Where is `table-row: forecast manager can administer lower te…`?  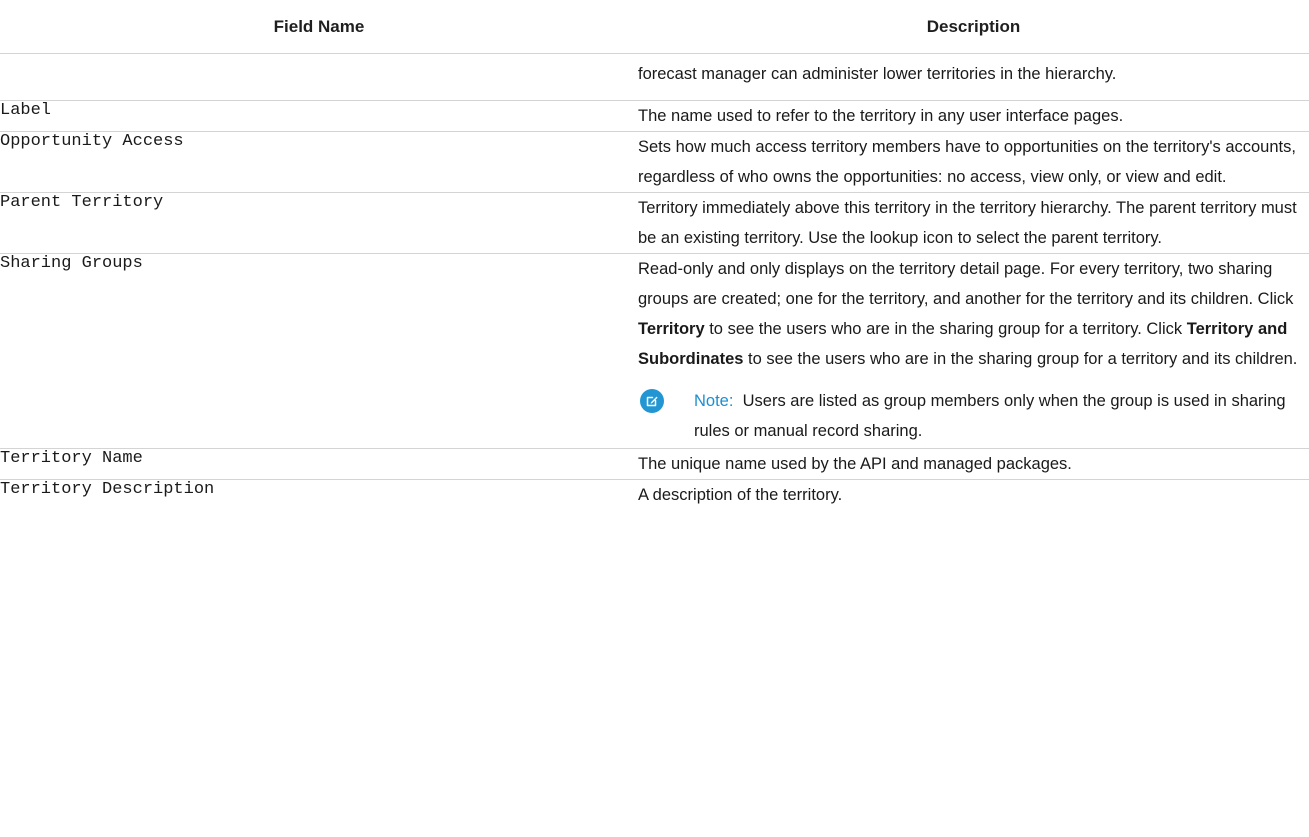 table-row: forecast manager can administer lower te… is located at coordinates (654, 77).